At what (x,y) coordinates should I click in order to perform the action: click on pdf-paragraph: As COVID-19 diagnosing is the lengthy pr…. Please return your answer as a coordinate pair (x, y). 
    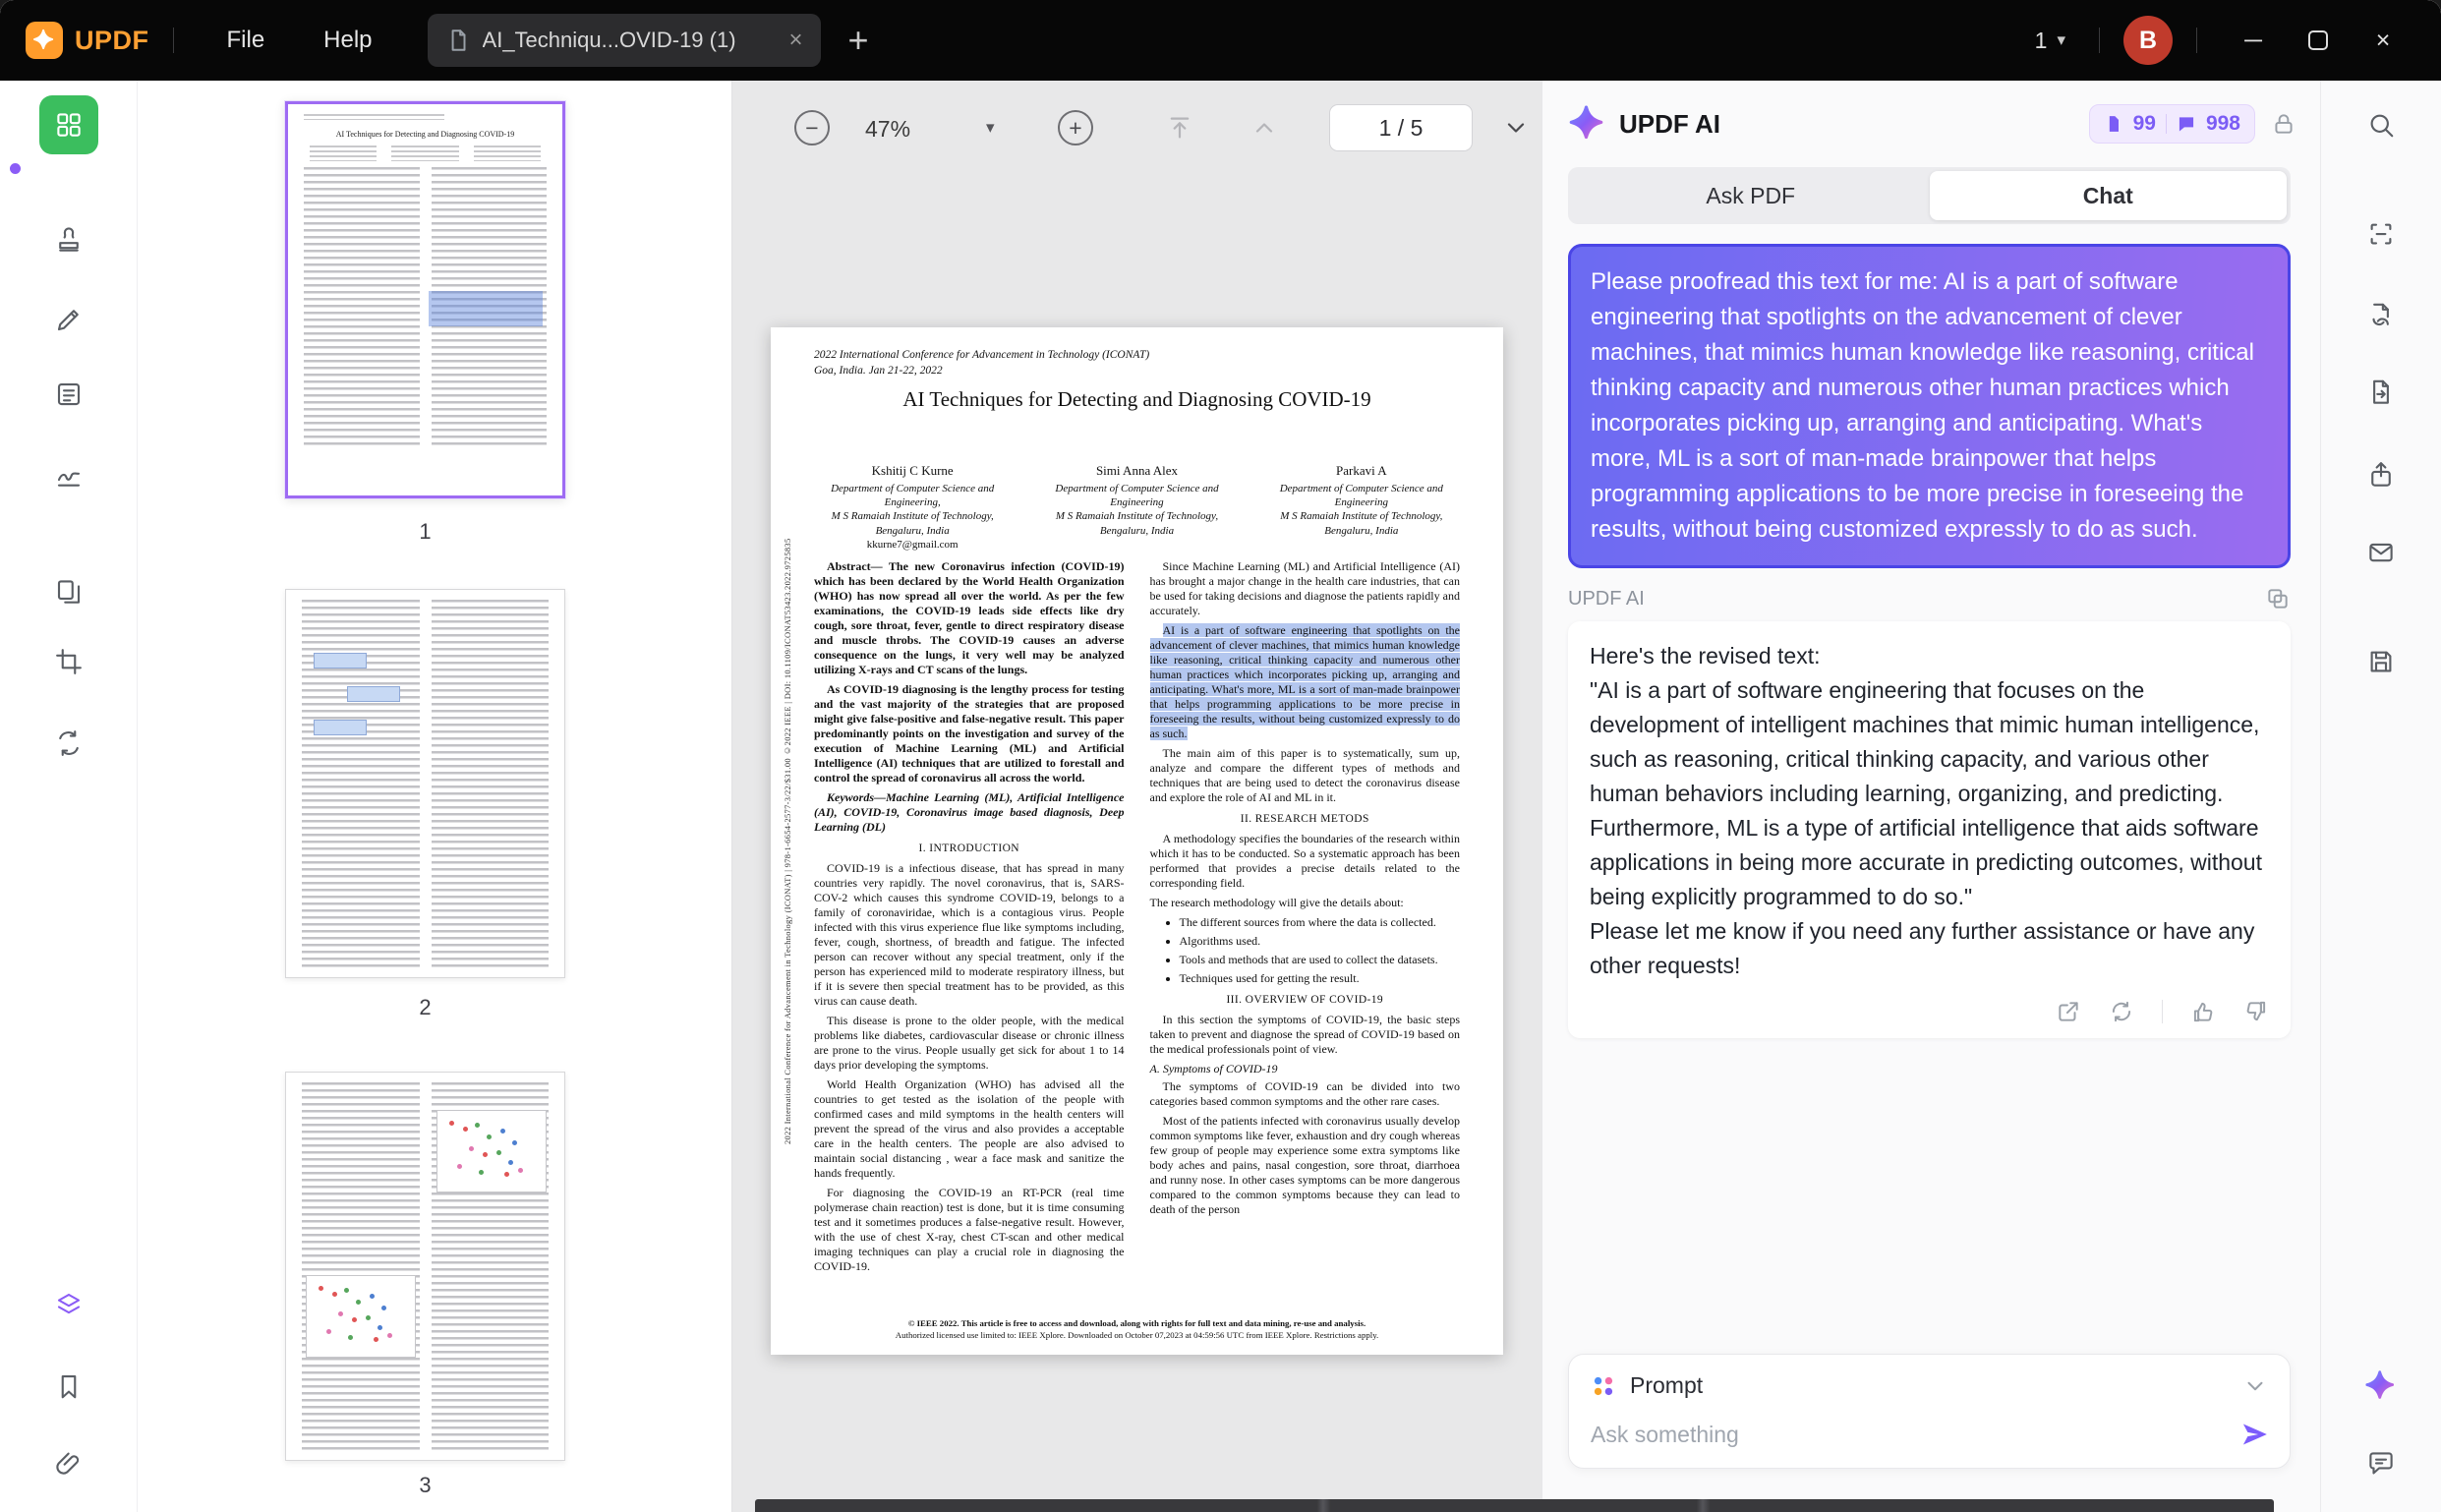
    Looking at the image, I should click on (969, 733).